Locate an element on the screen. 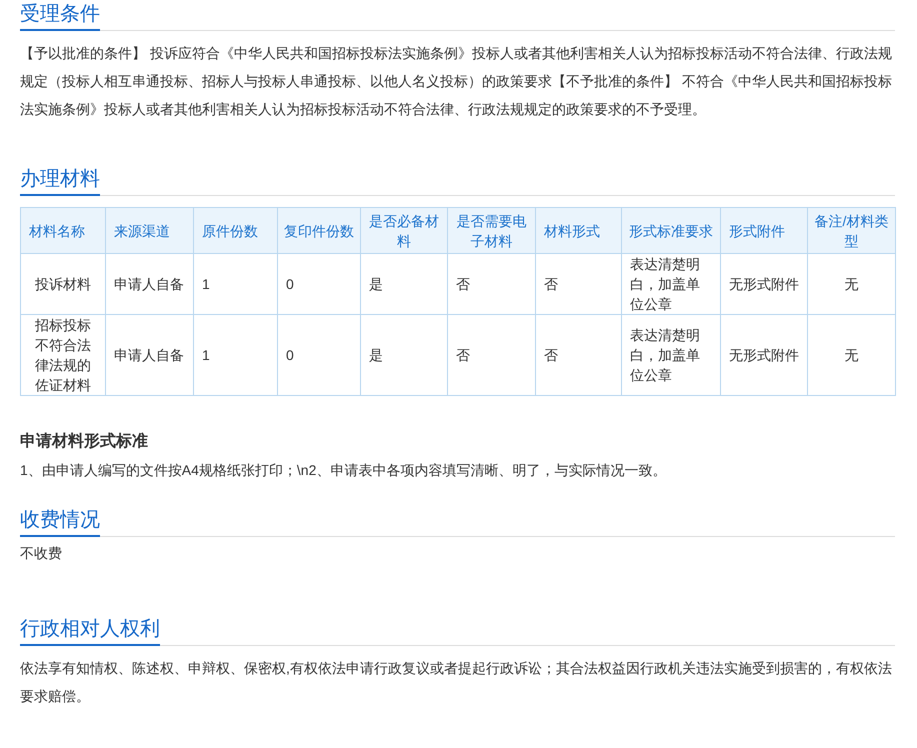 This screenshot has height=748, width=917. column-header: 形式标准要求 is located at coordinates (671, 231).